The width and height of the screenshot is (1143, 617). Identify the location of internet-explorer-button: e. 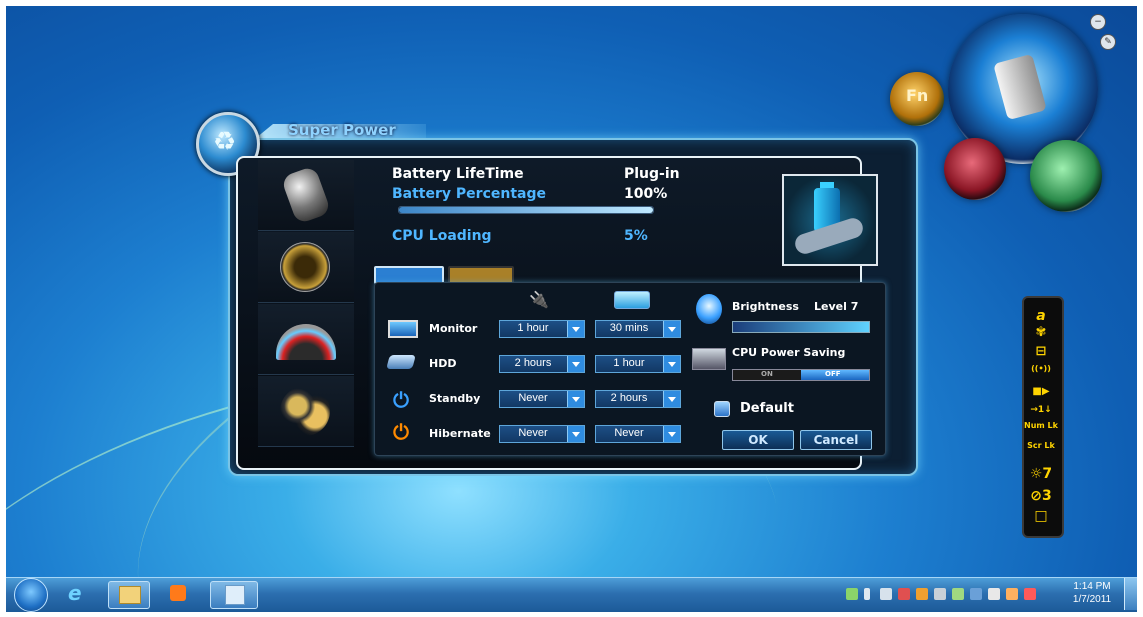
(78, 594).